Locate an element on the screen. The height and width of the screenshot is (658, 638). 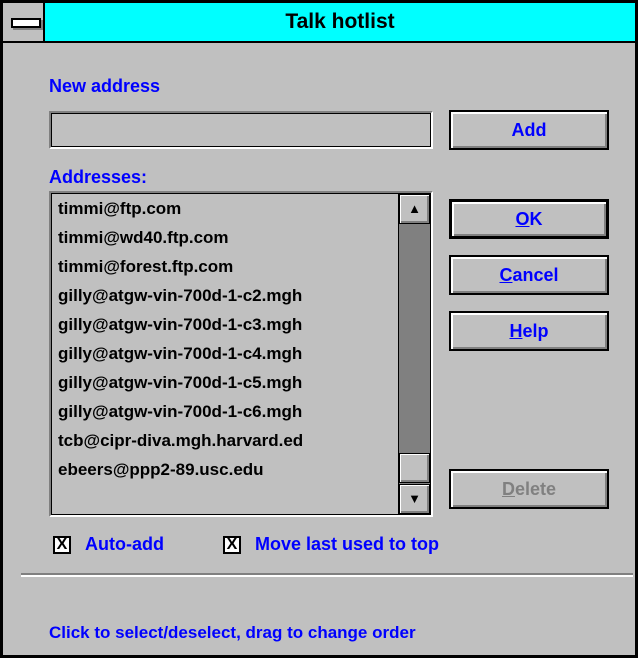
add-button: Add is located at coordinates (529, 130).